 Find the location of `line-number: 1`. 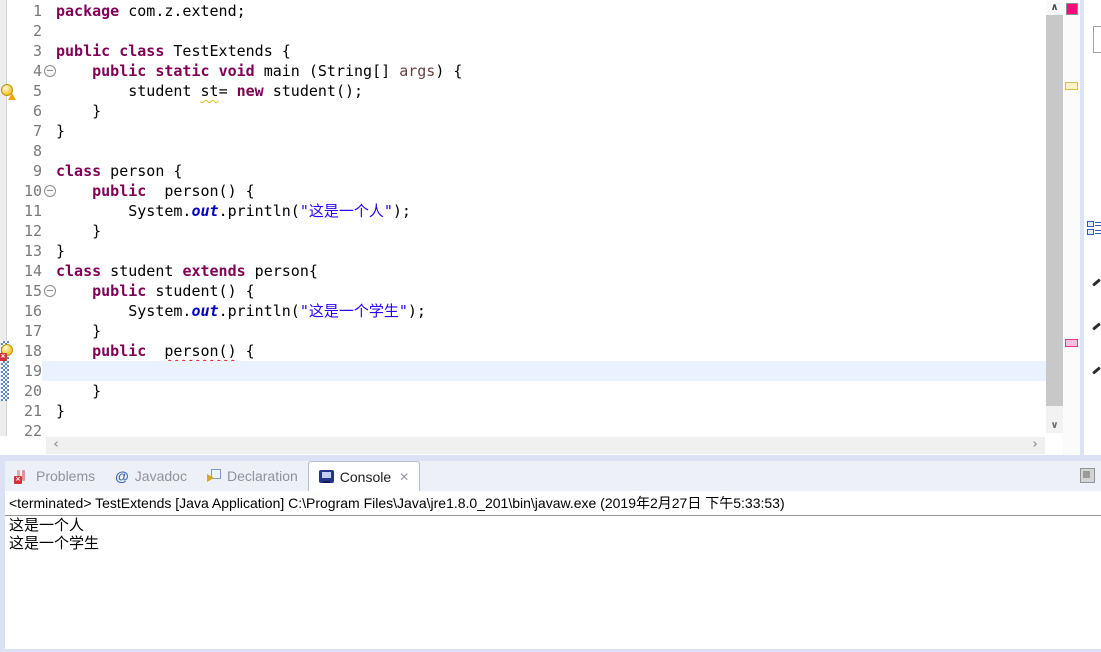

line-number: 1 is located at coordinates (30, 11).